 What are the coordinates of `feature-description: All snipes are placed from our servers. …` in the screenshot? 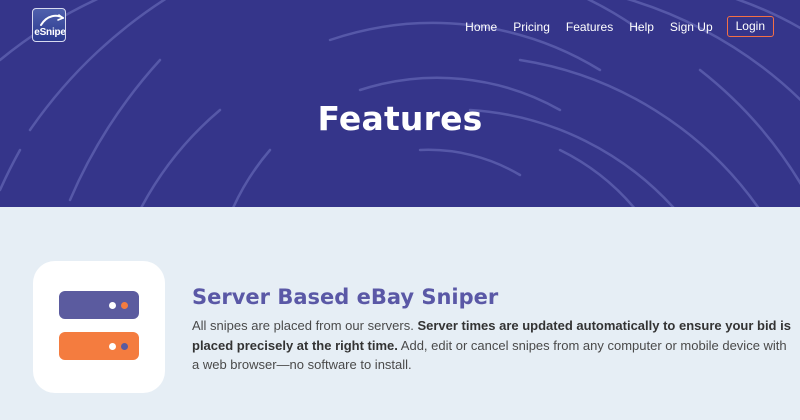 It's located at (492, 345).